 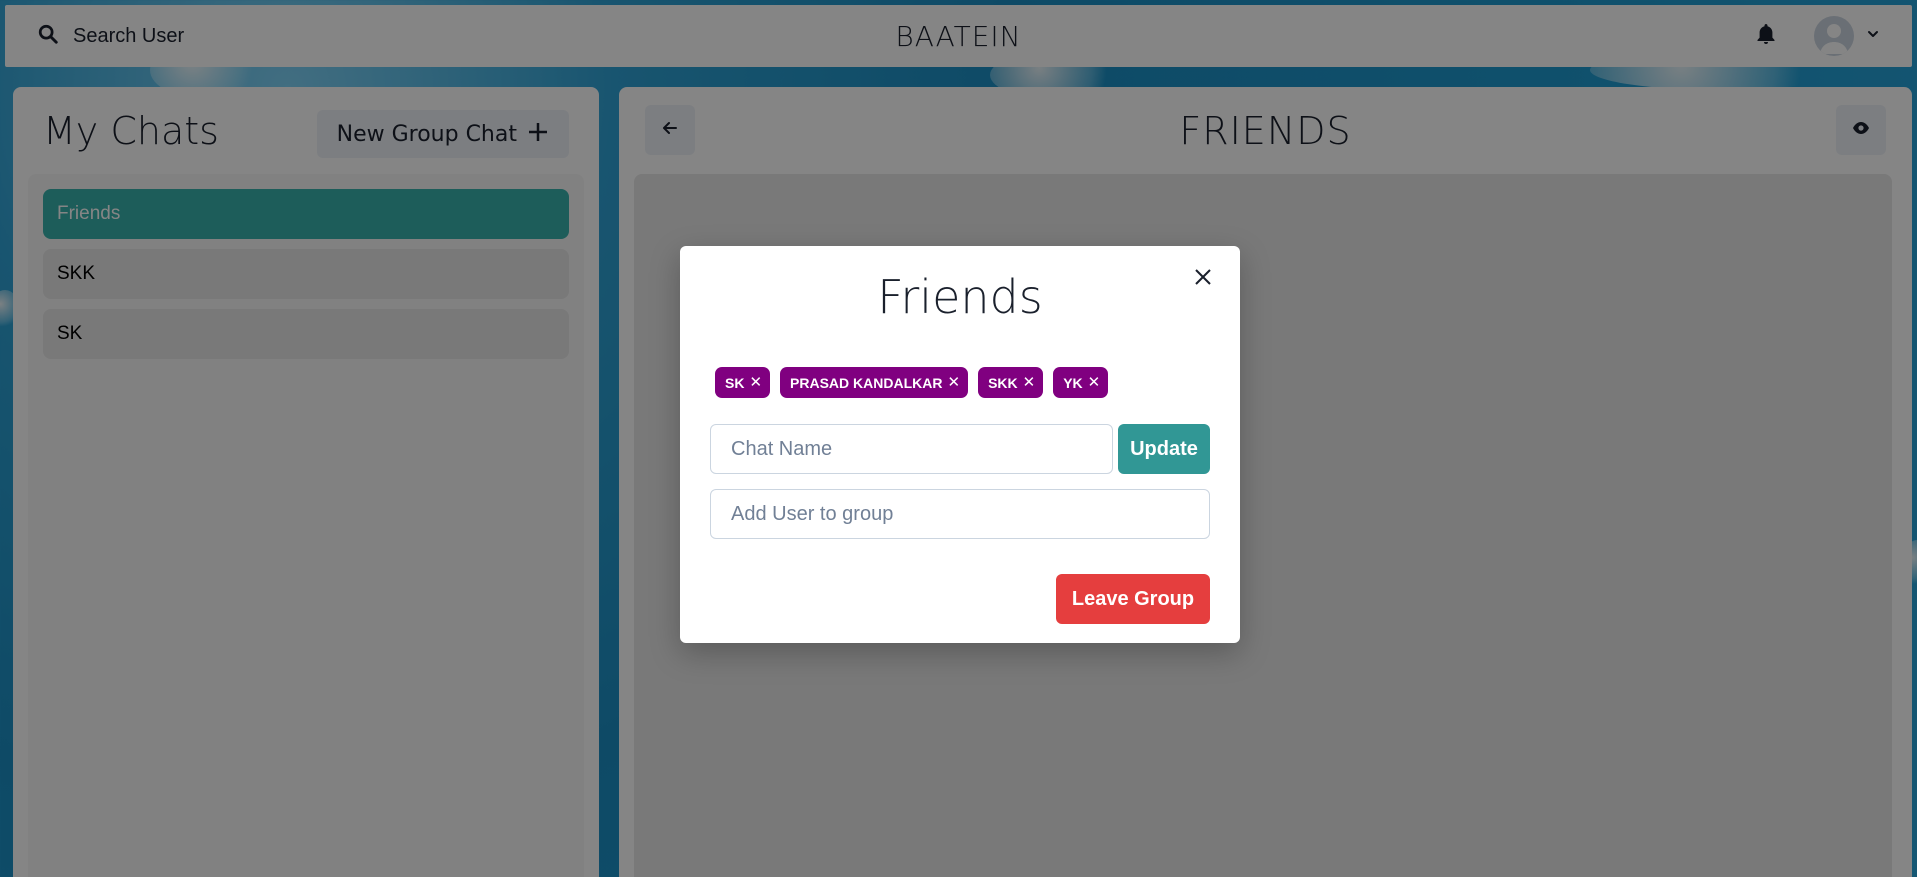 What do you see at coordinates (1164, 449) in the screenshot?
I see `update-button: Update` at bounding box center [1164, 449].